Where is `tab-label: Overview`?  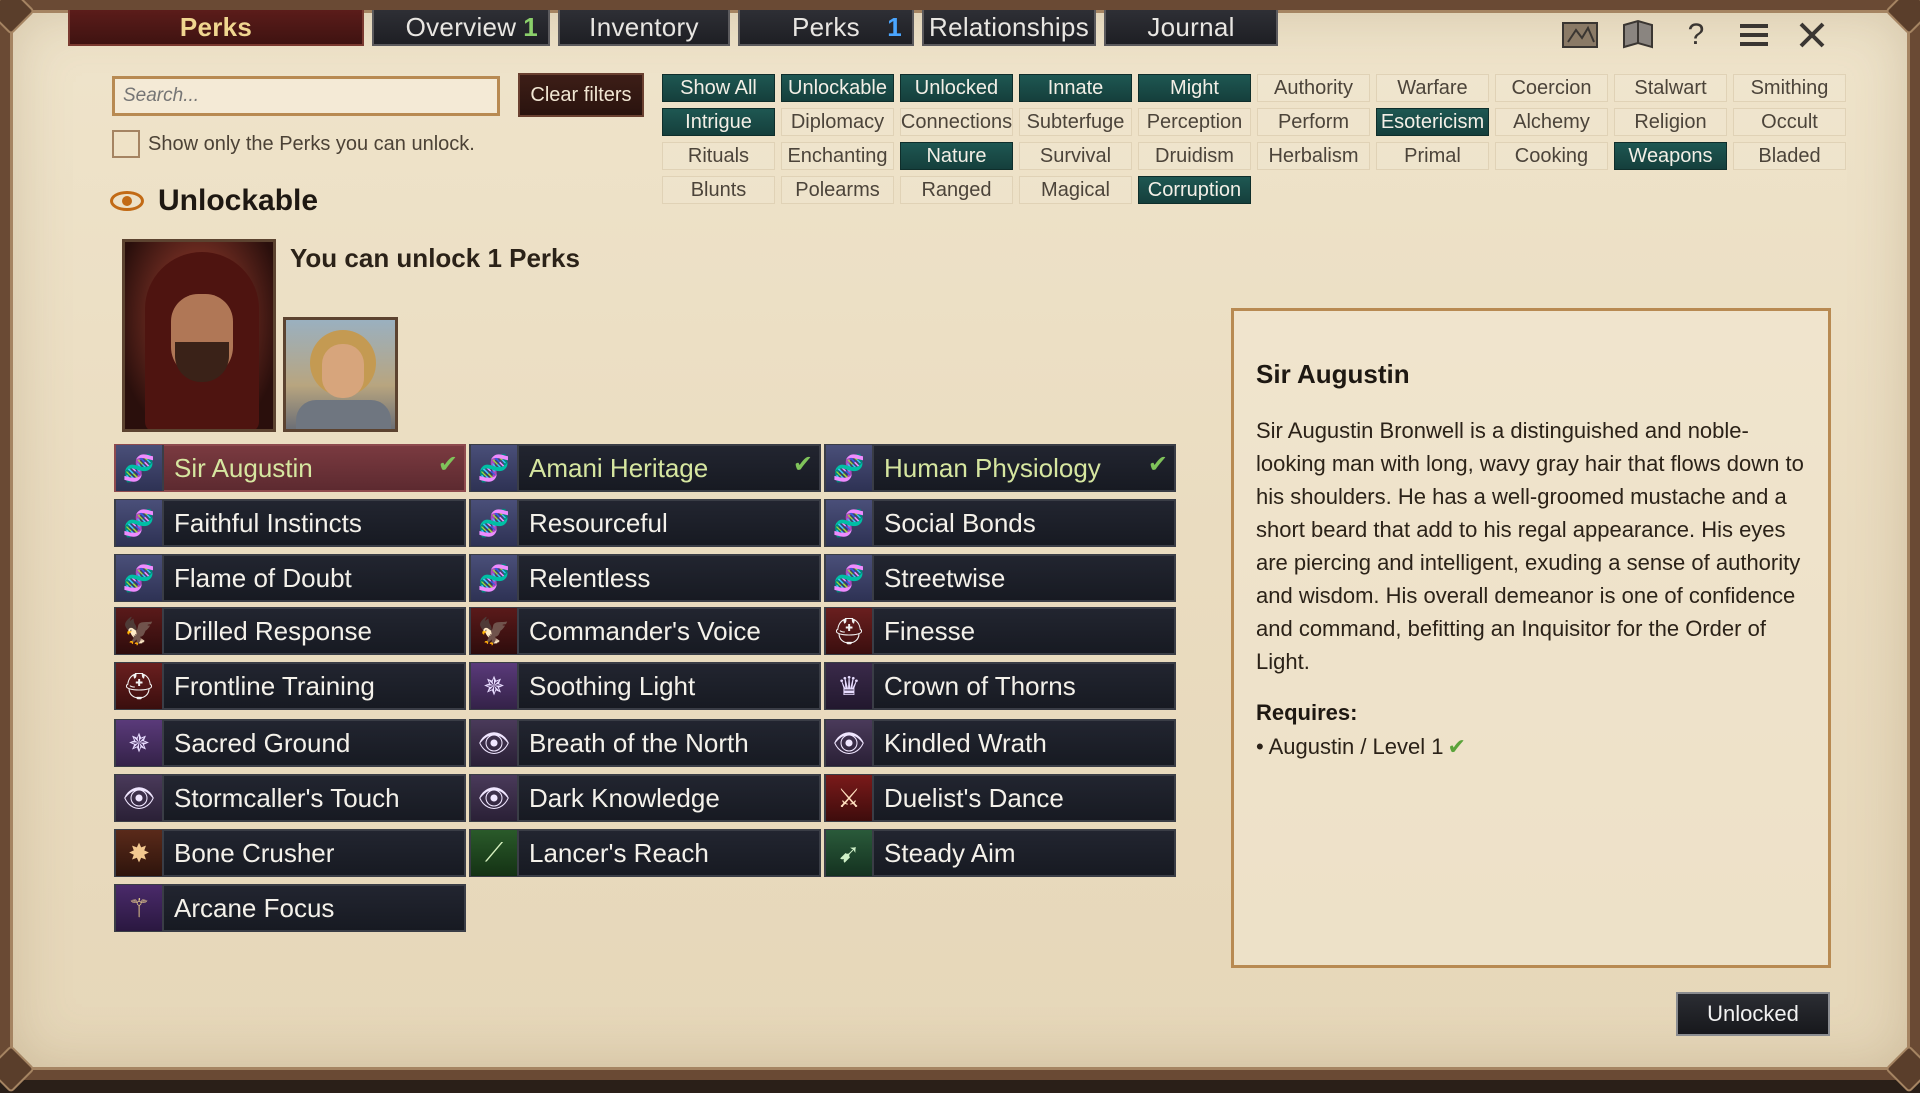 tab-label: Overview is located at coordinates (461, 26).